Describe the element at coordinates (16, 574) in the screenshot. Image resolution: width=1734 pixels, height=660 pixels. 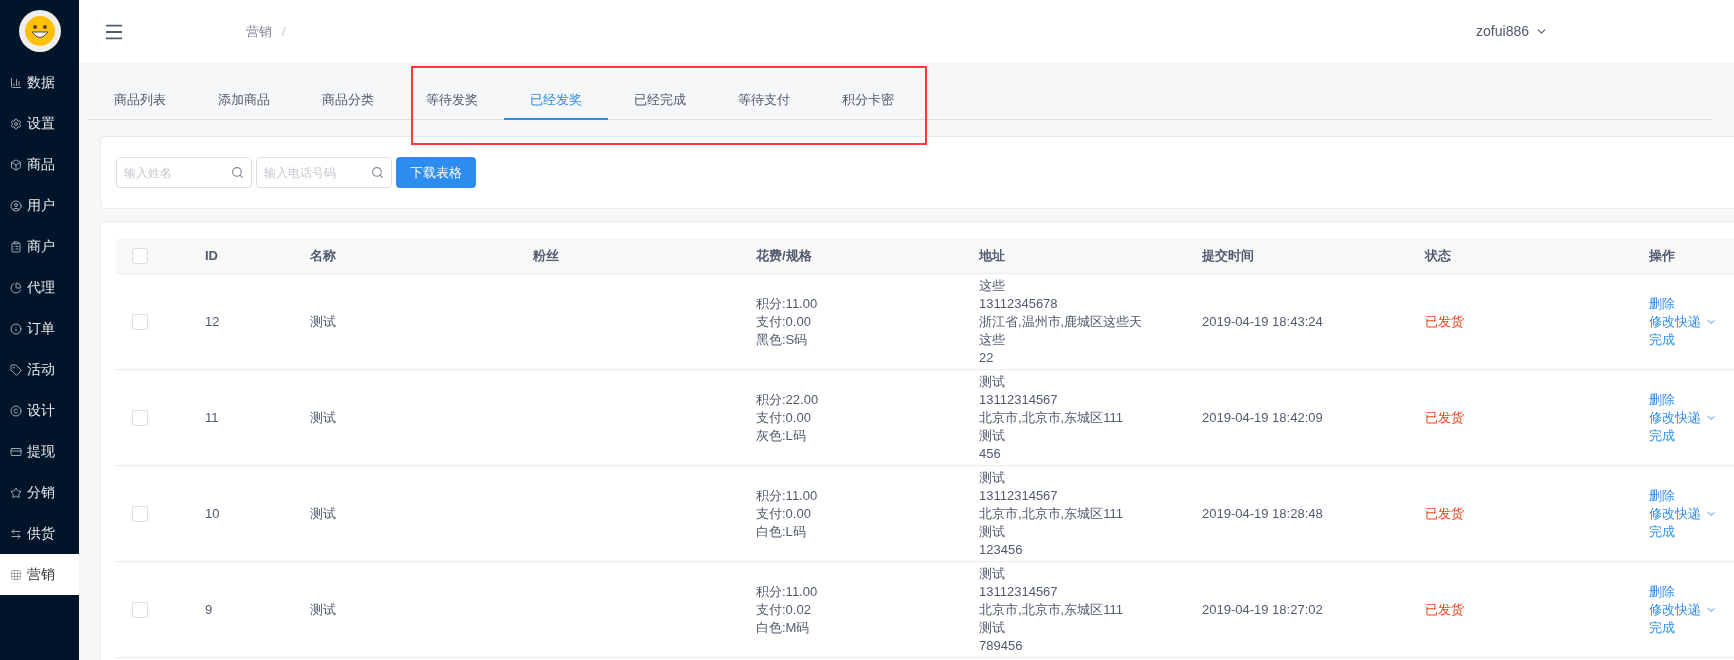
I see `grid-icon` at that location.